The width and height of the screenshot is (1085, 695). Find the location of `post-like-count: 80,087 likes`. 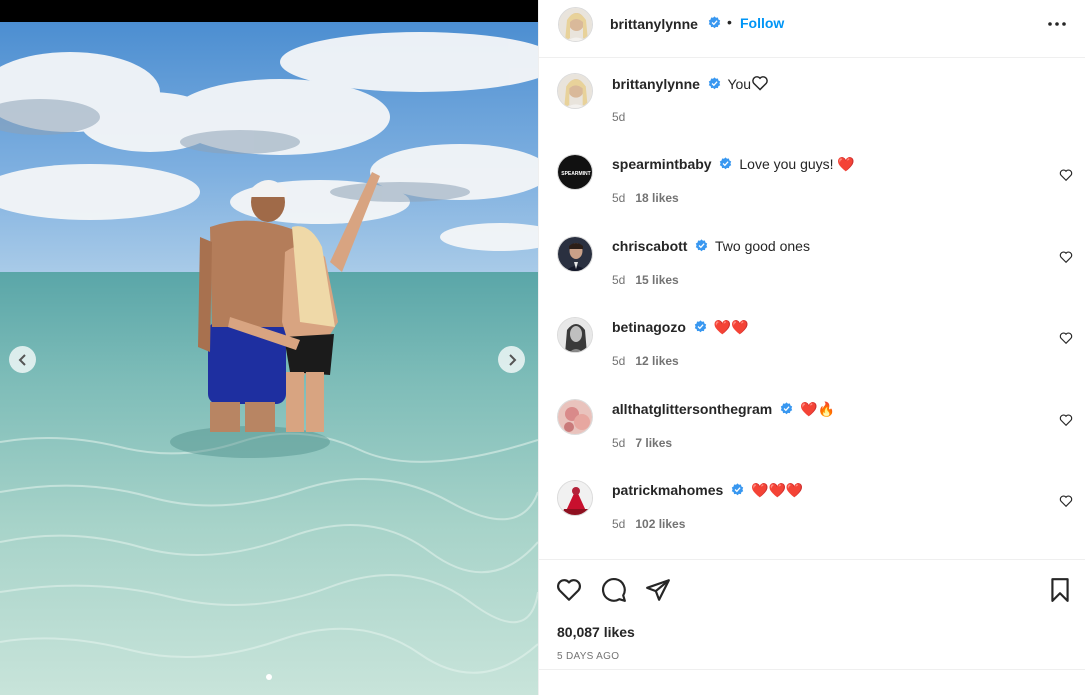

post-like-count: 80,087 likes is located at coordinates (596, 632).